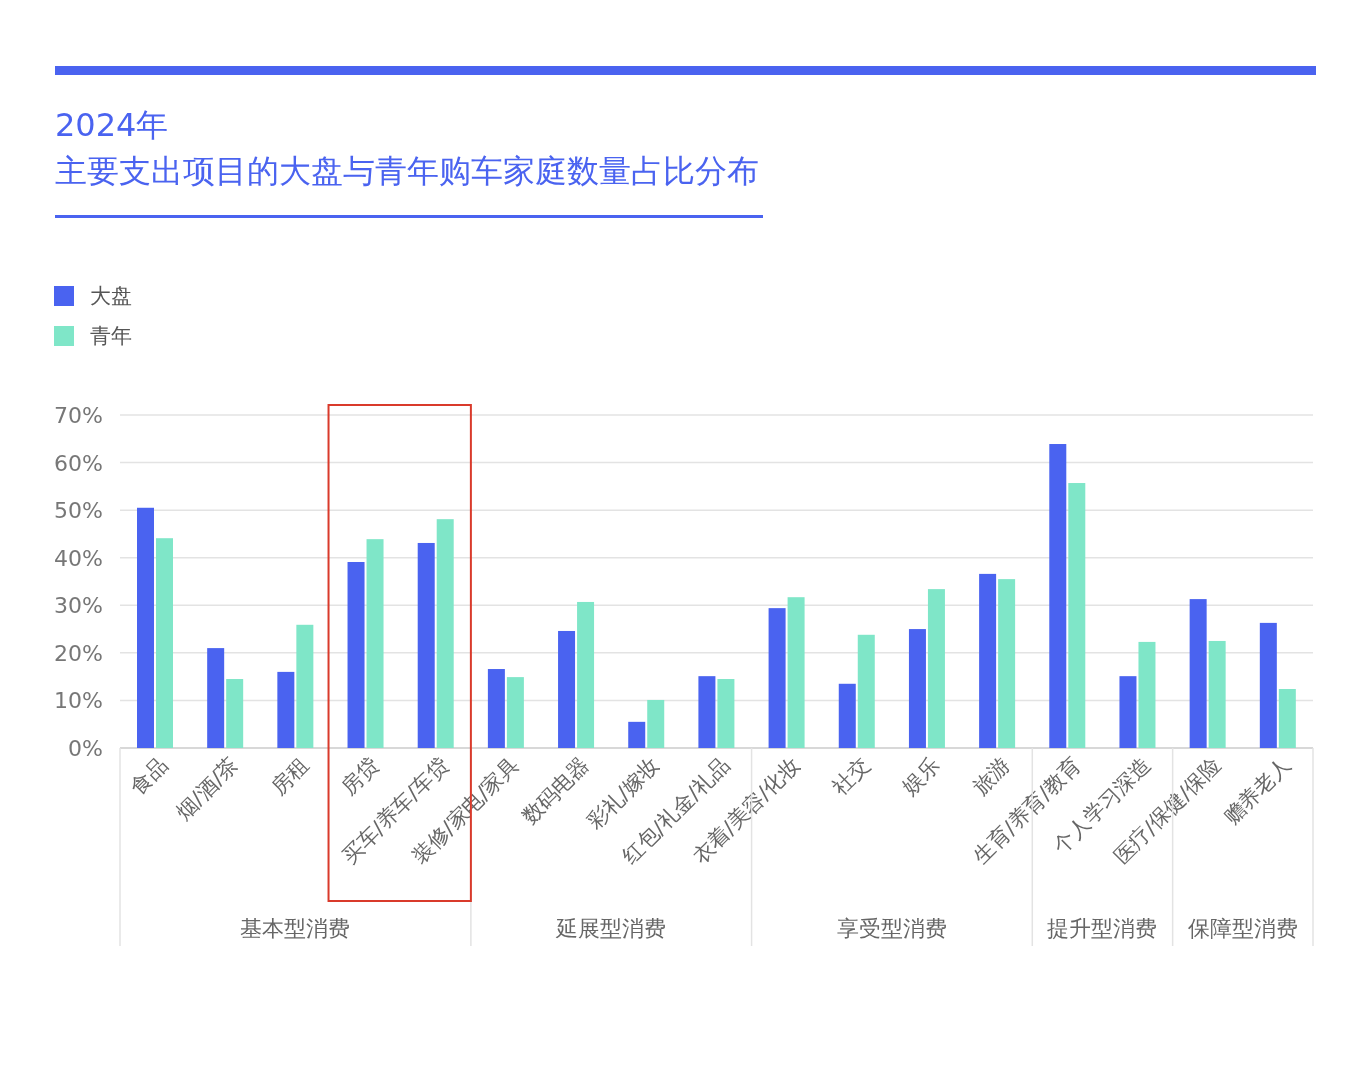  Describe the element at coordinates (207, 788) in the screenshot. I see `category-label: 烟/酒/茶` at that location.